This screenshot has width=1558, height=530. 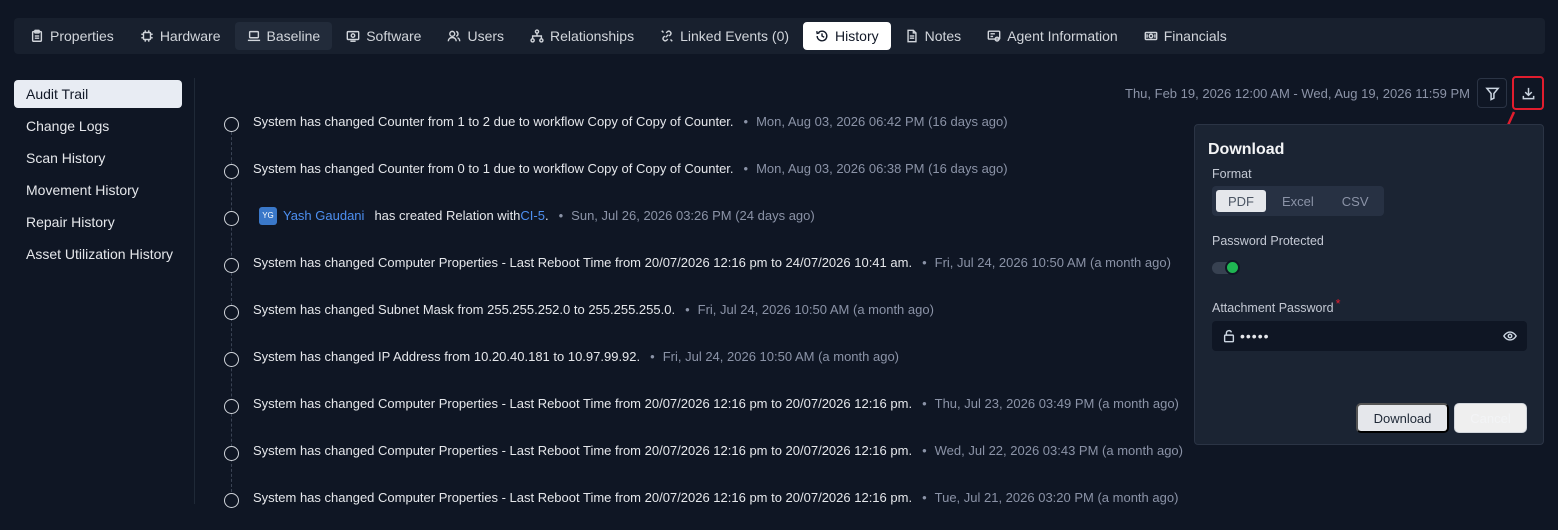 I want to click on lock-icon, so click(x=1229, y=336).